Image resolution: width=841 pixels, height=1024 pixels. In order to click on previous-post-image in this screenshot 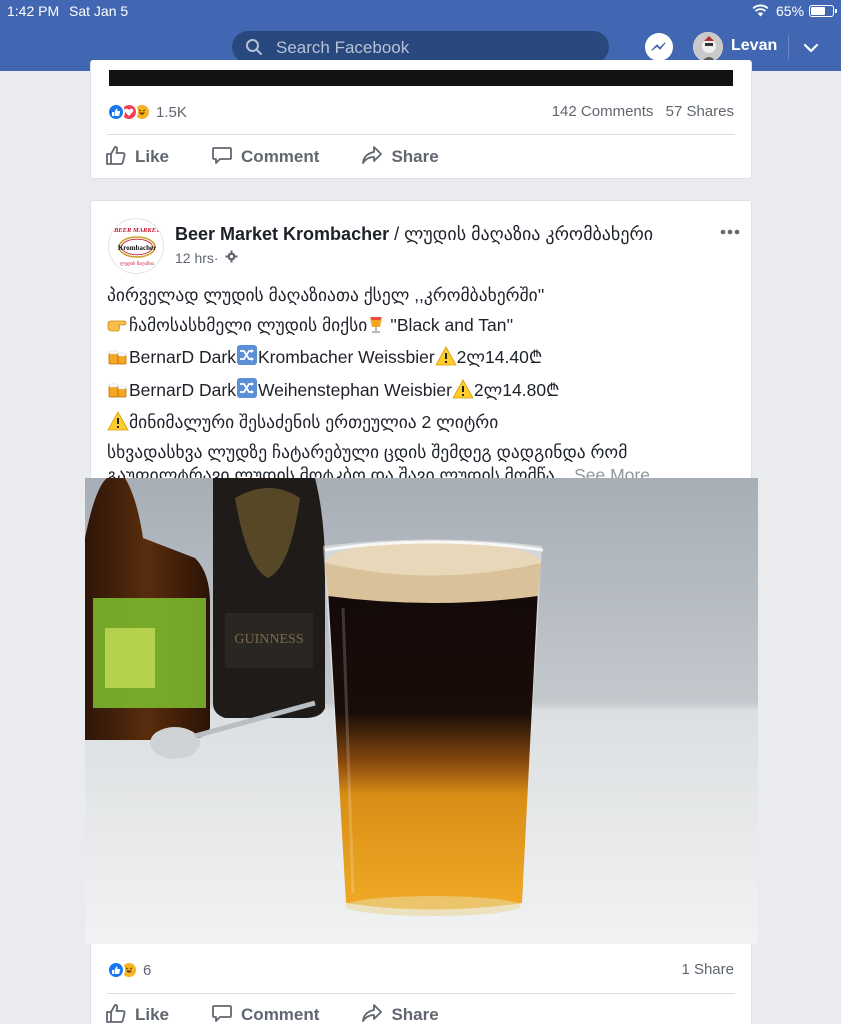, I will do `click(421, 78)`.